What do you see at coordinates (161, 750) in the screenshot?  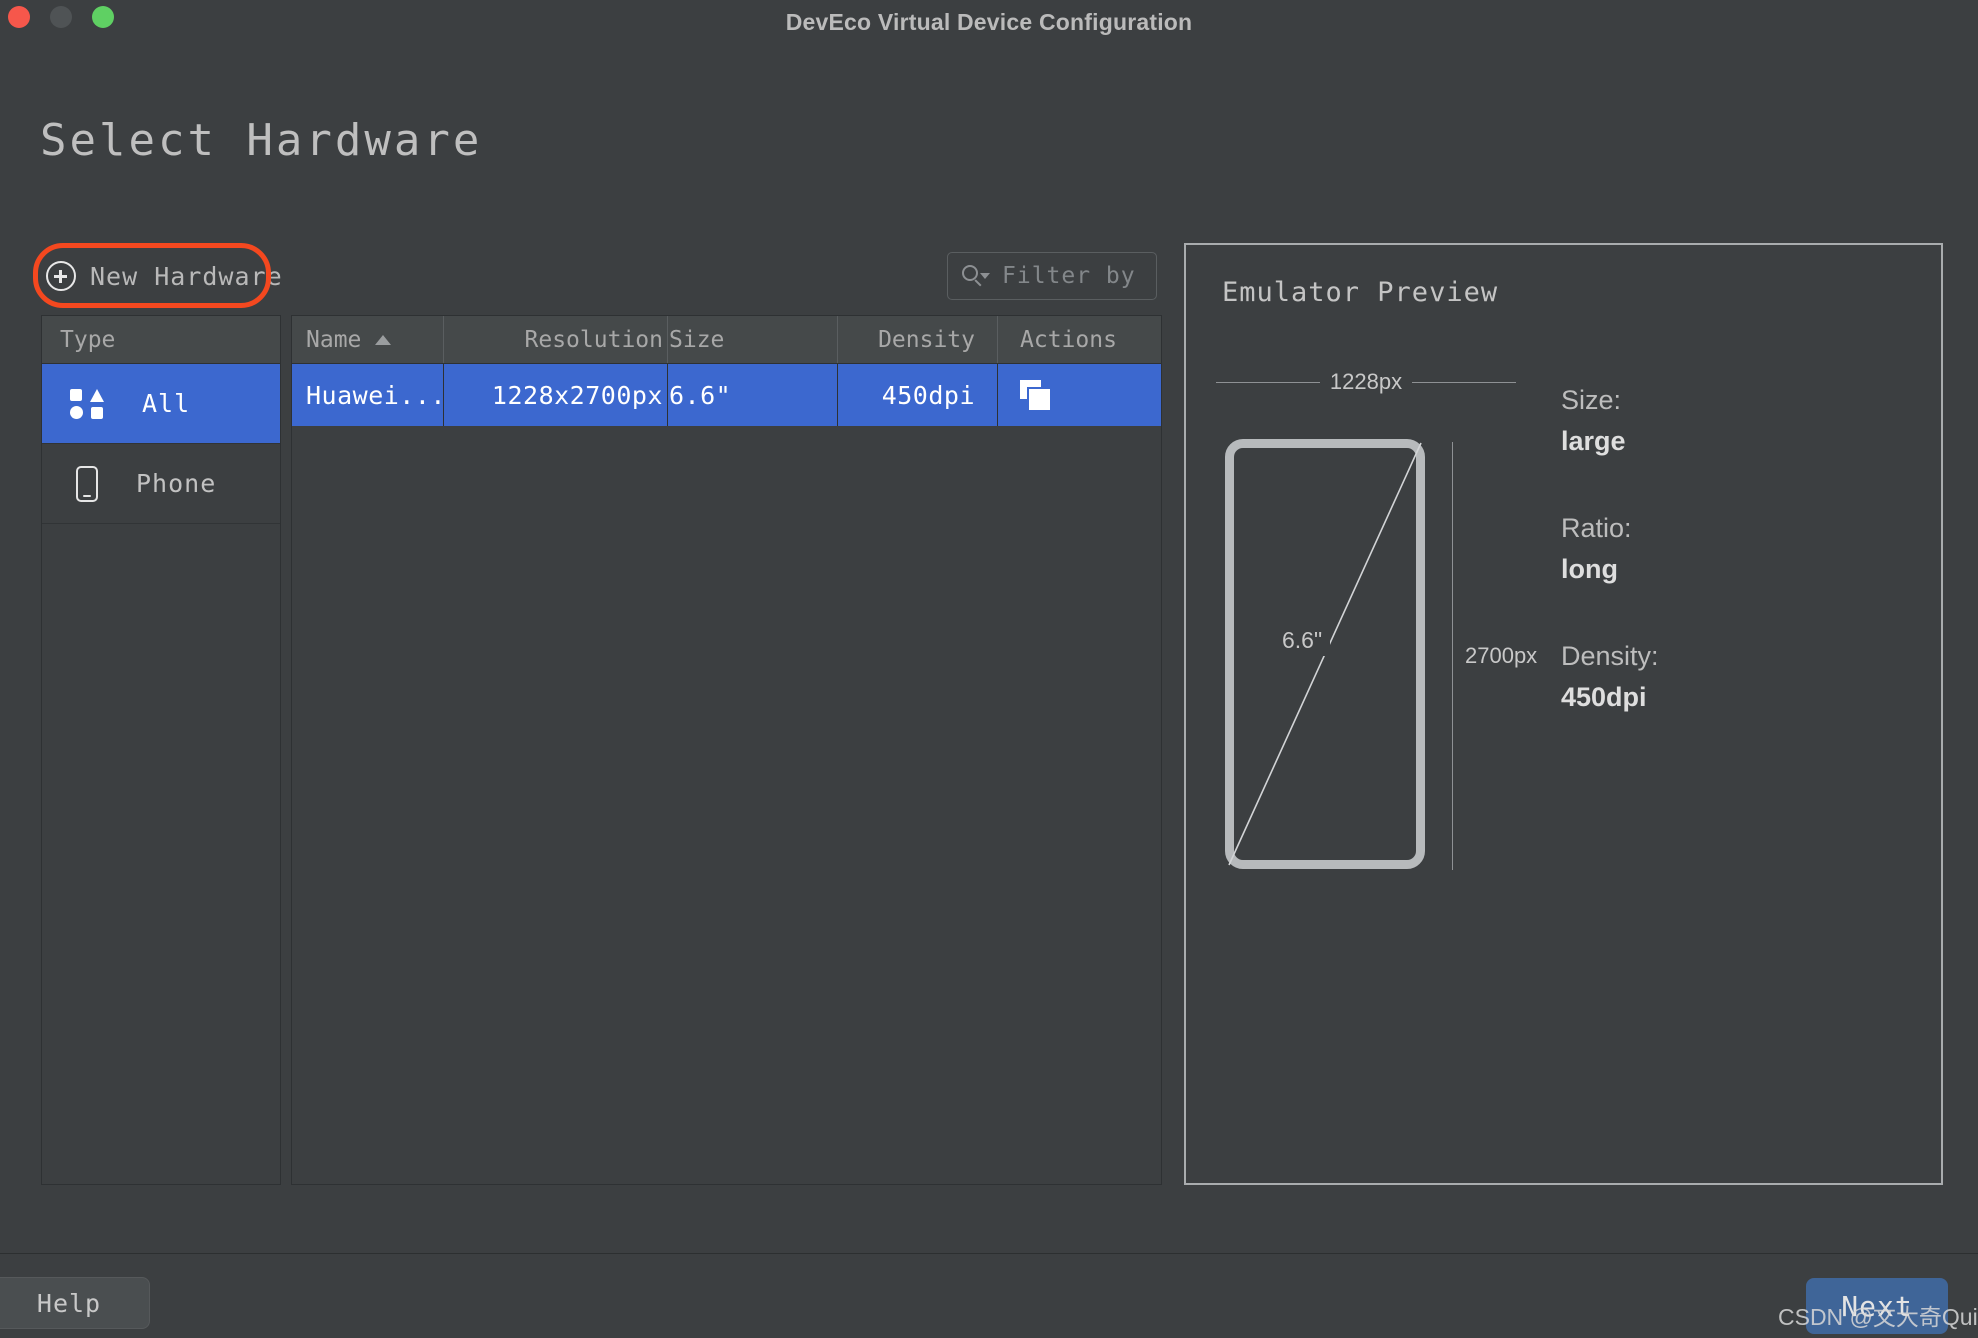 I see `type-panel: Type All Phone` at bounding box center [161, 750].